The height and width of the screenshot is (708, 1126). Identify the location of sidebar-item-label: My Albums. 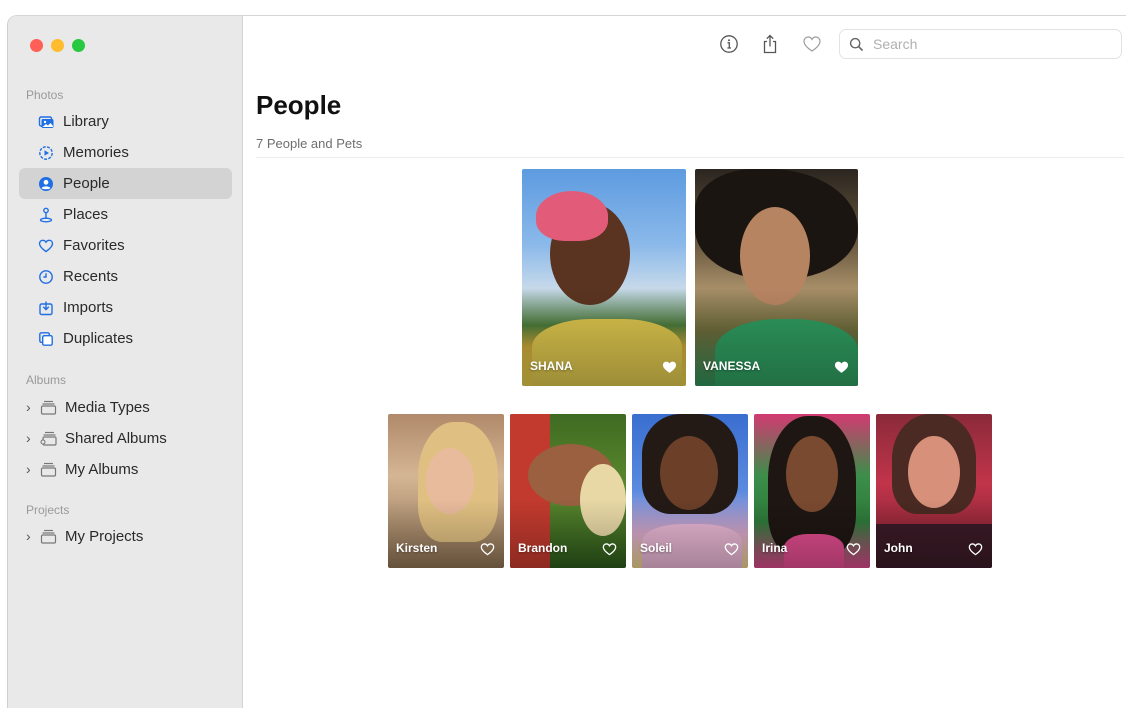
(102, 469).